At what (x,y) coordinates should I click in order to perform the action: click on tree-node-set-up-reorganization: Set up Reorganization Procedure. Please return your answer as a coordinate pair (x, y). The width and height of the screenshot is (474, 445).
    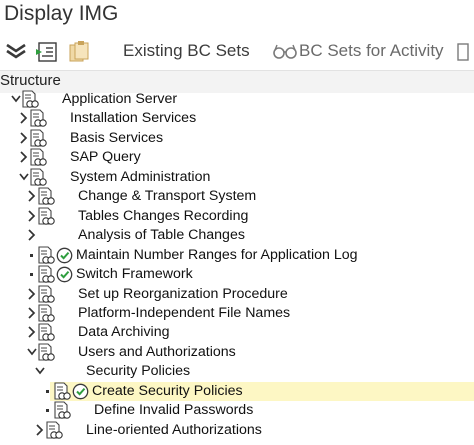
    Looking at the image, I should click on (237, 294).